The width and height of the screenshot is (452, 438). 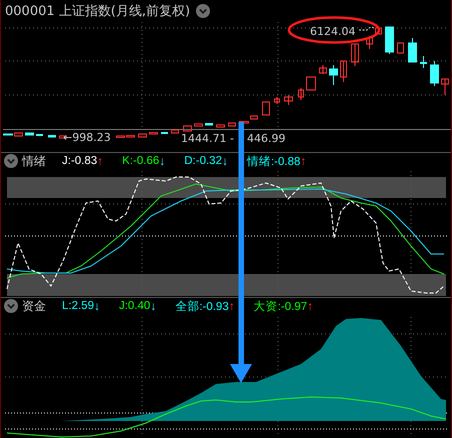 What do you see at coordinates (273, 161) in the screenshot?
I see `indicator-value: 情绪:-0.88` at bounding box center [273, 161].